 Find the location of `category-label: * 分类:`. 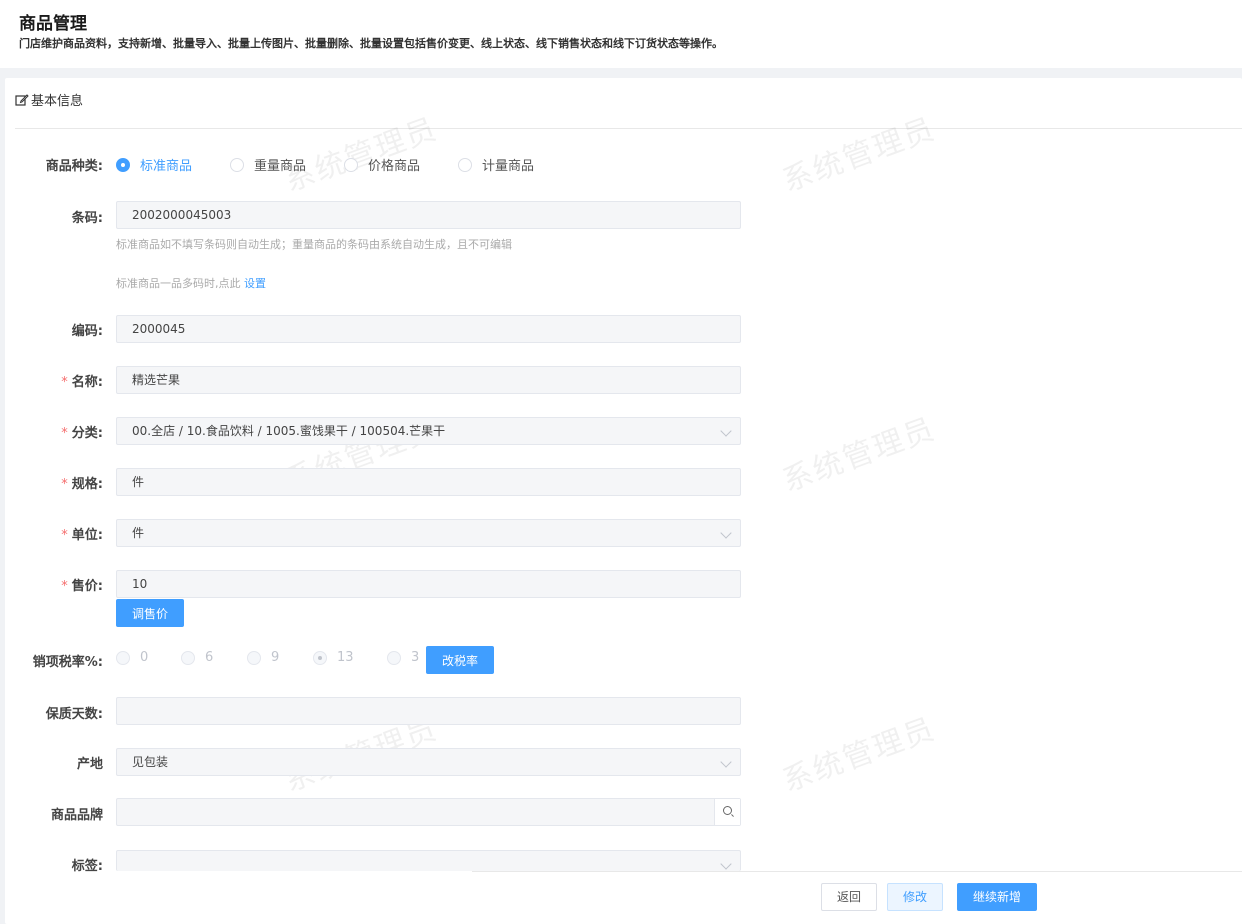

category-label: * 分类: is located at coordinates (51, 431).